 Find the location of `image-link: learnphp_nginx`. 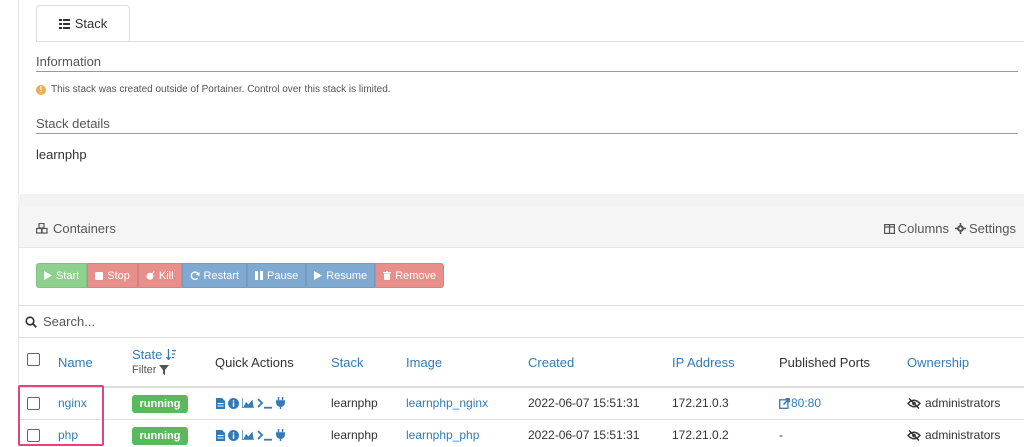

image-link: learnphp_nginx is located at coordinates (447, 403).